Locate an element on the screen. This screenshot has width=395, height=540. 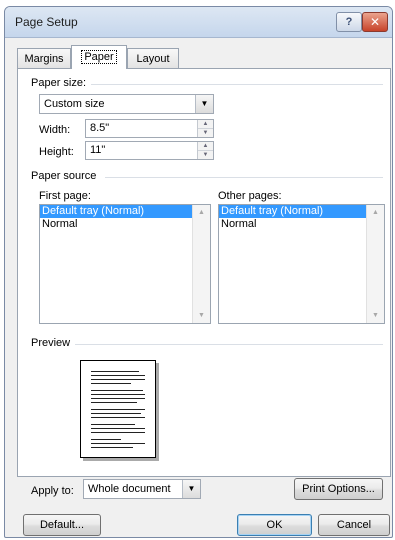
tab-margins-label: Margins is located at coordinates (44, 59).